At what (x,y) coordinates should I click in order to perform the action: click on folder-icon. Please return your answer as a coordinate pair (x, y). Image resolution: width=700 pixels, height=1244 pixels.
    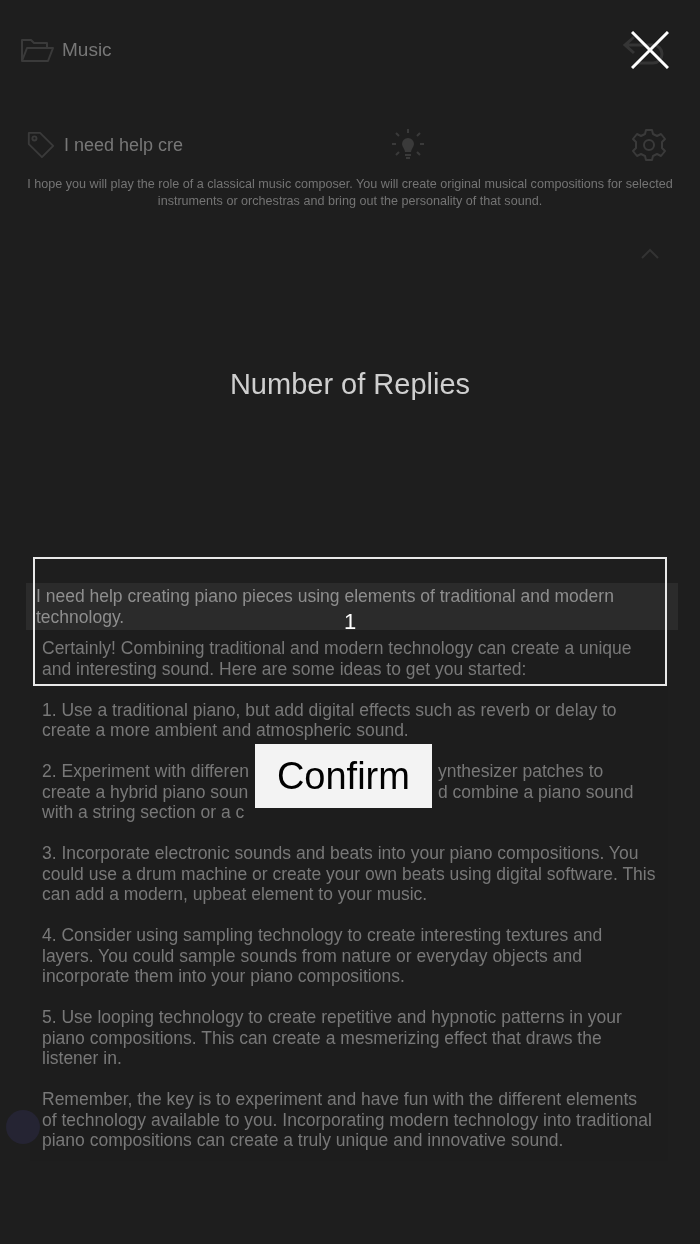
    Looking at the image, I should click on (37, 50).